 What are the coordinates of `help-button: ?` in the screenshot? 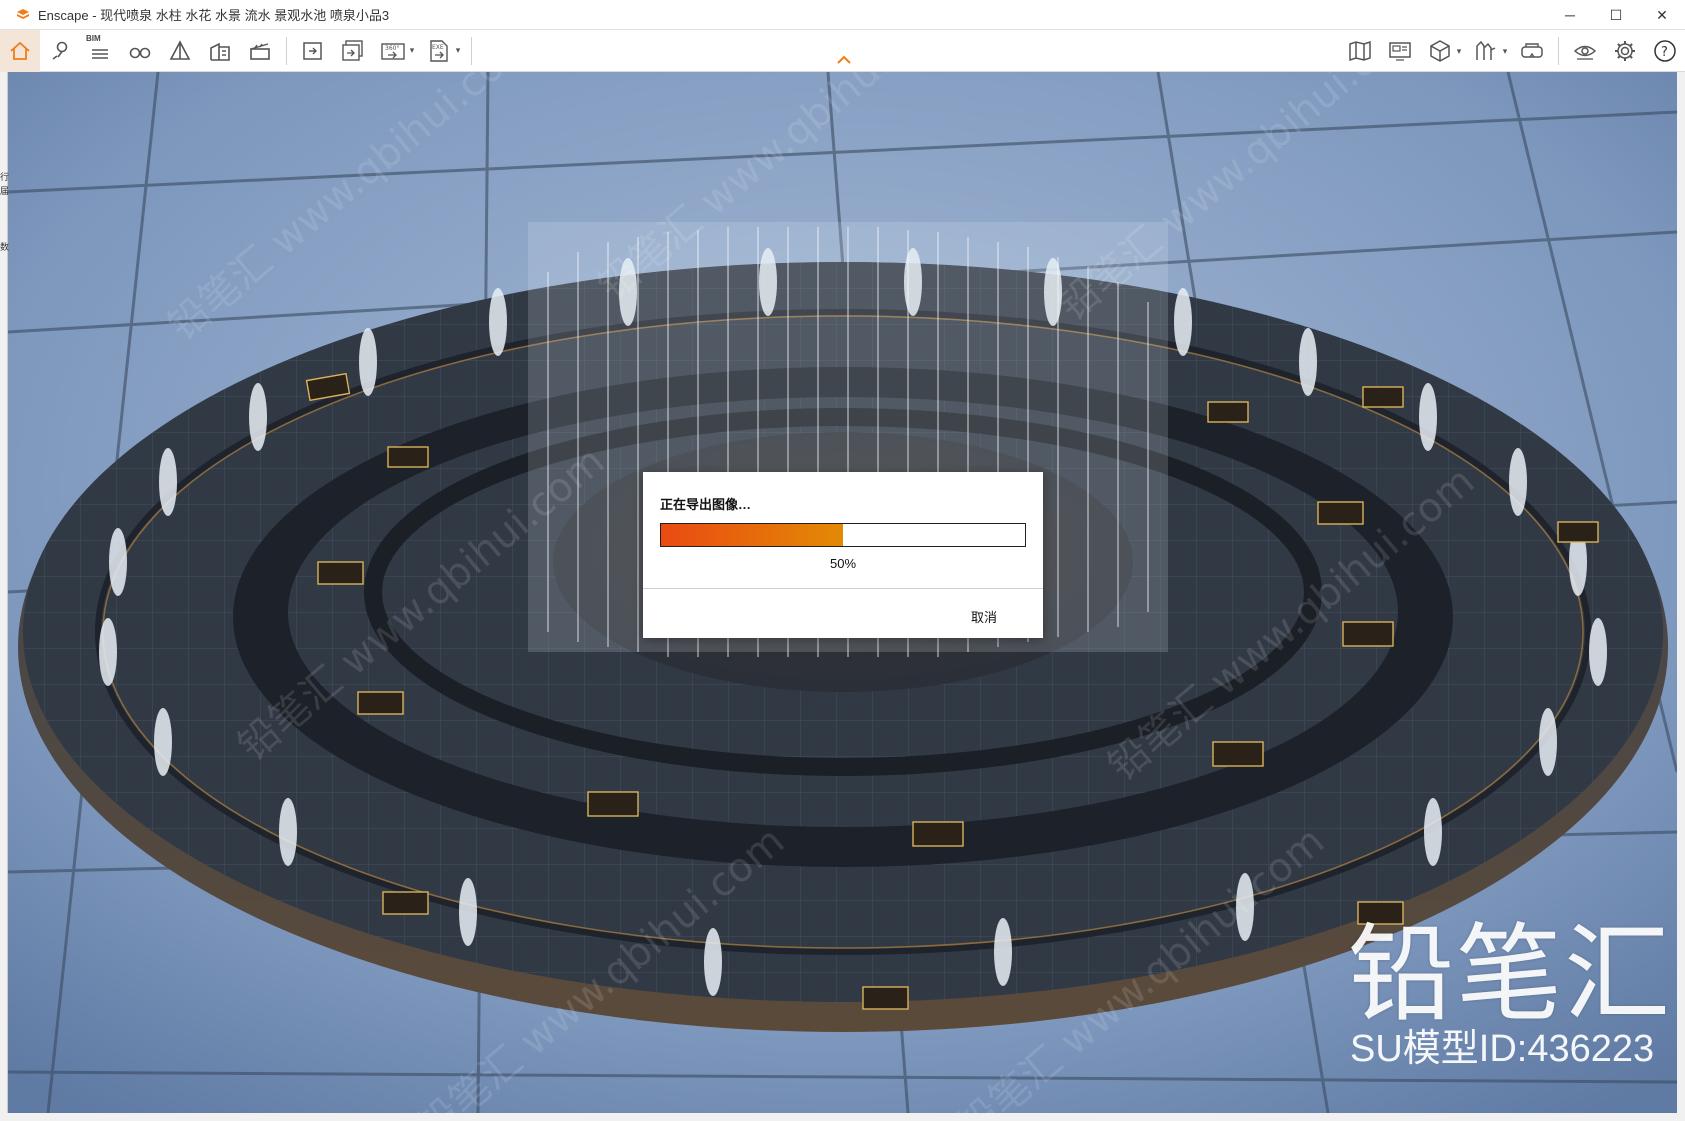 It's located at (1665, 51).